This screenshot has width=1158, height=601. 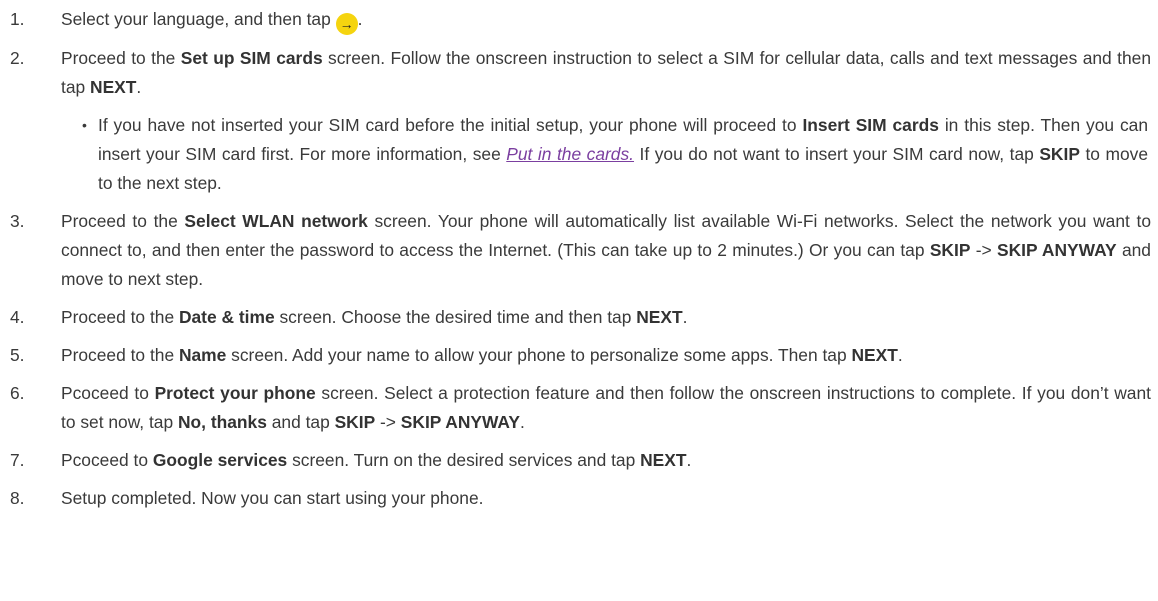 I want to click on step-number: 3., so click(x=17, y=221).